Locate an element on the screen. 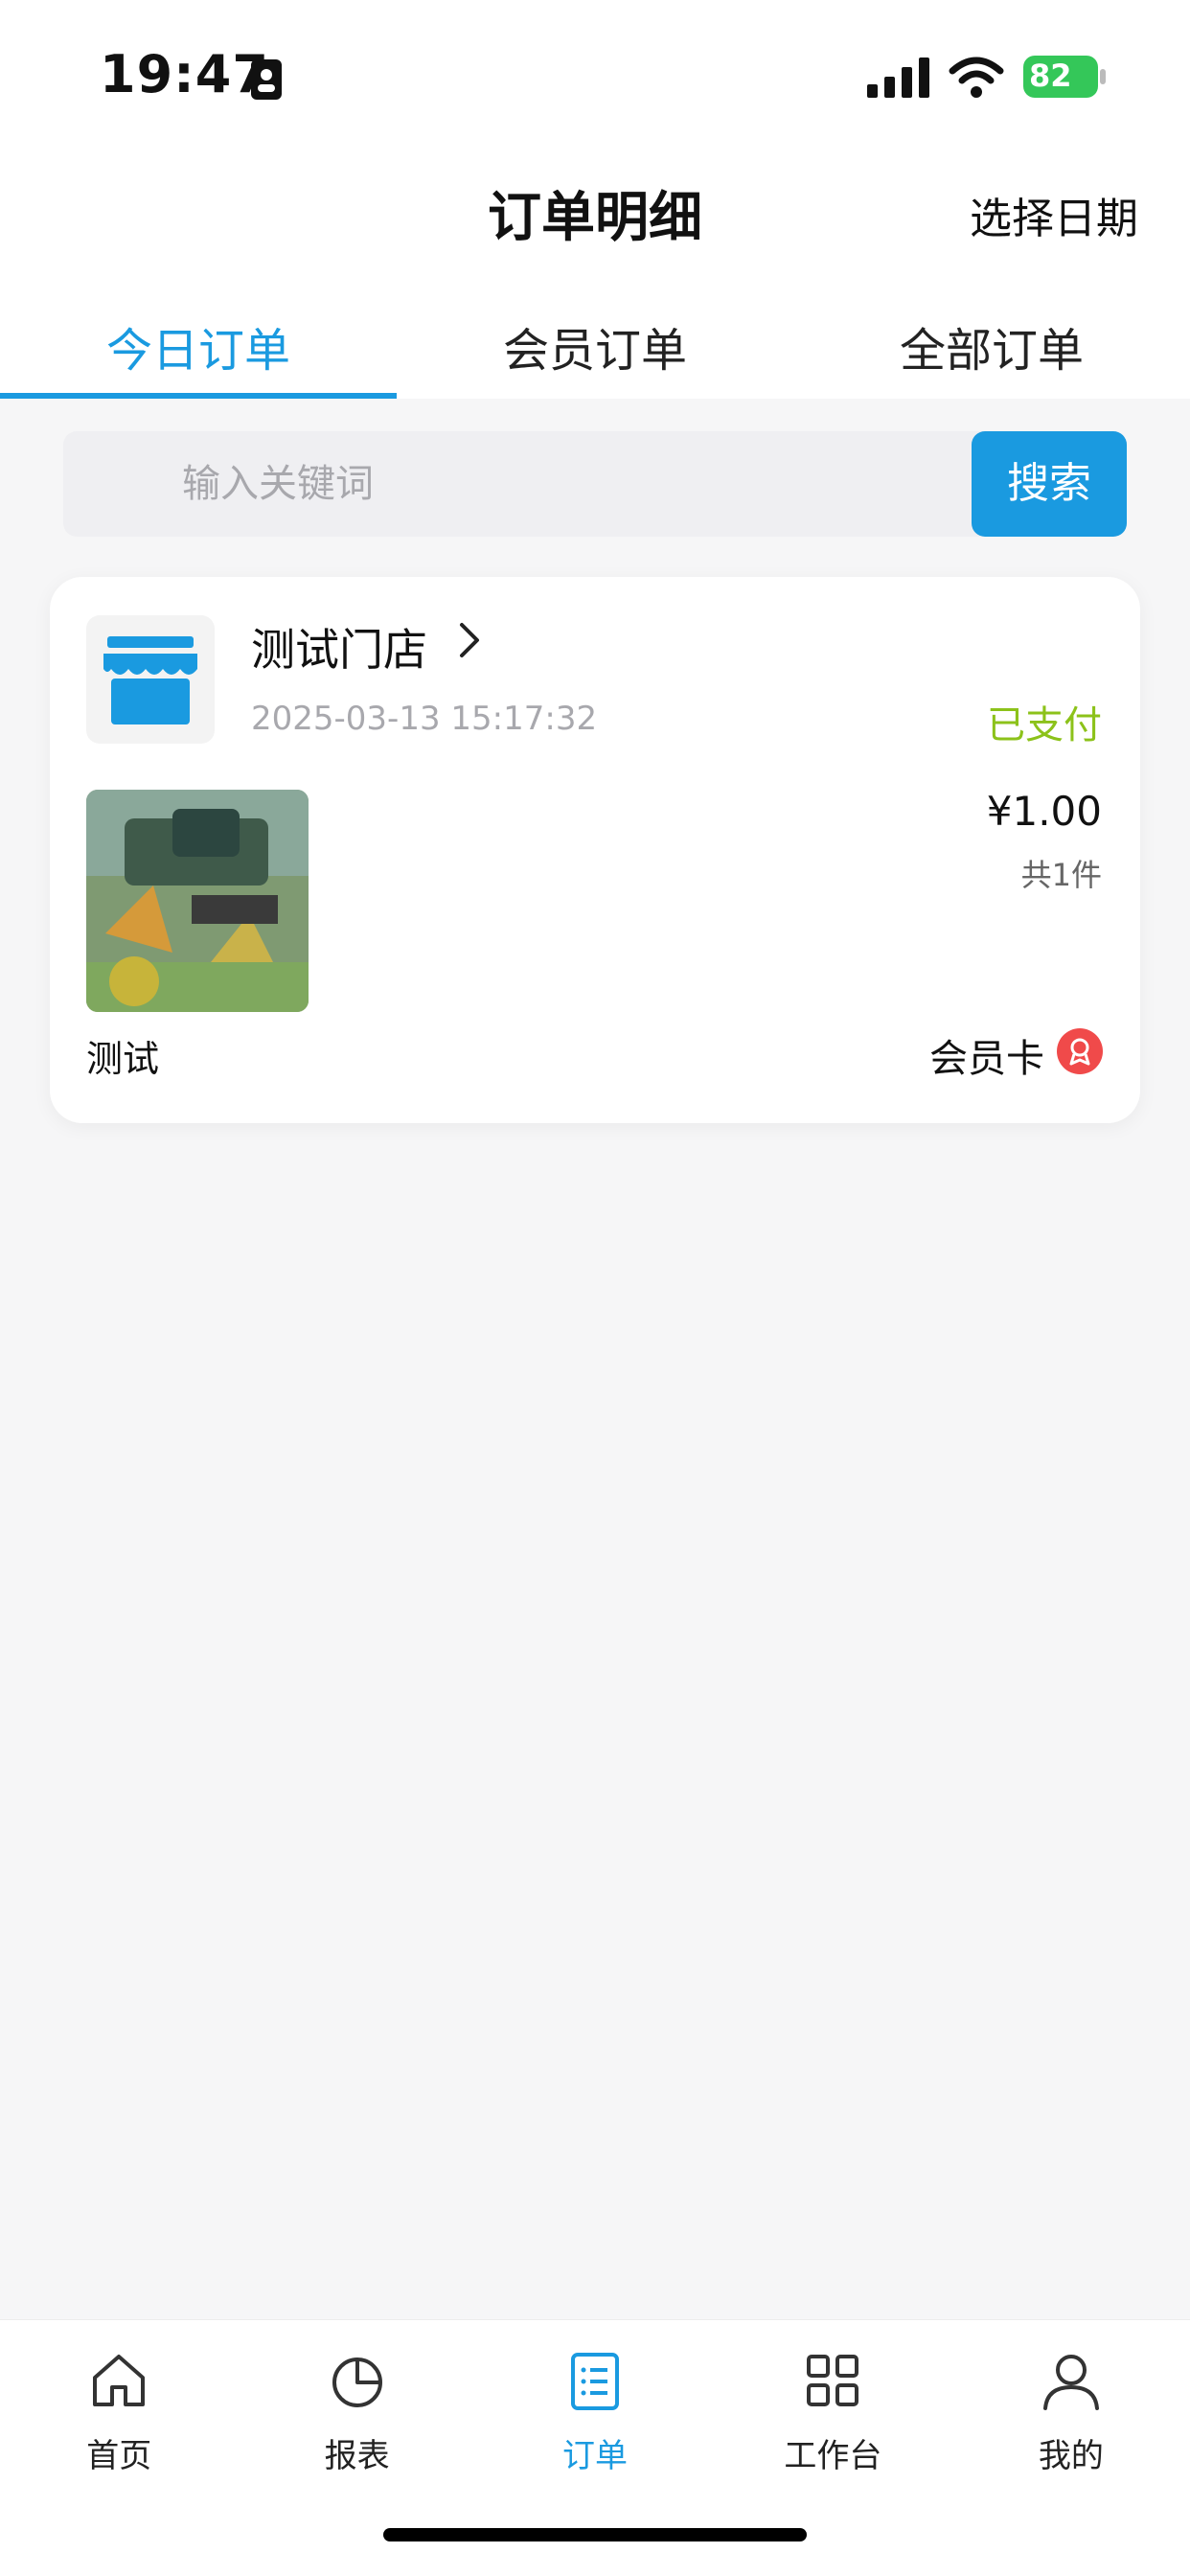  product-image is located at coordinates (198, 901).